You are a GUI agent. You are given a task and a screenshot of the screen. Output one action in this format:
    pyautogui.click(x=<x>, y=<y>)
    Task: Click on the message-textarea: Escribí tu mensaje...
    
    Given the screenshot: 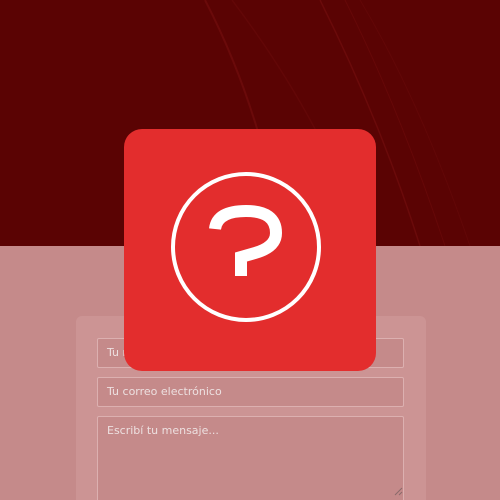 What is the action you would take?
    pyautogui.click(x=250, y=458)
    